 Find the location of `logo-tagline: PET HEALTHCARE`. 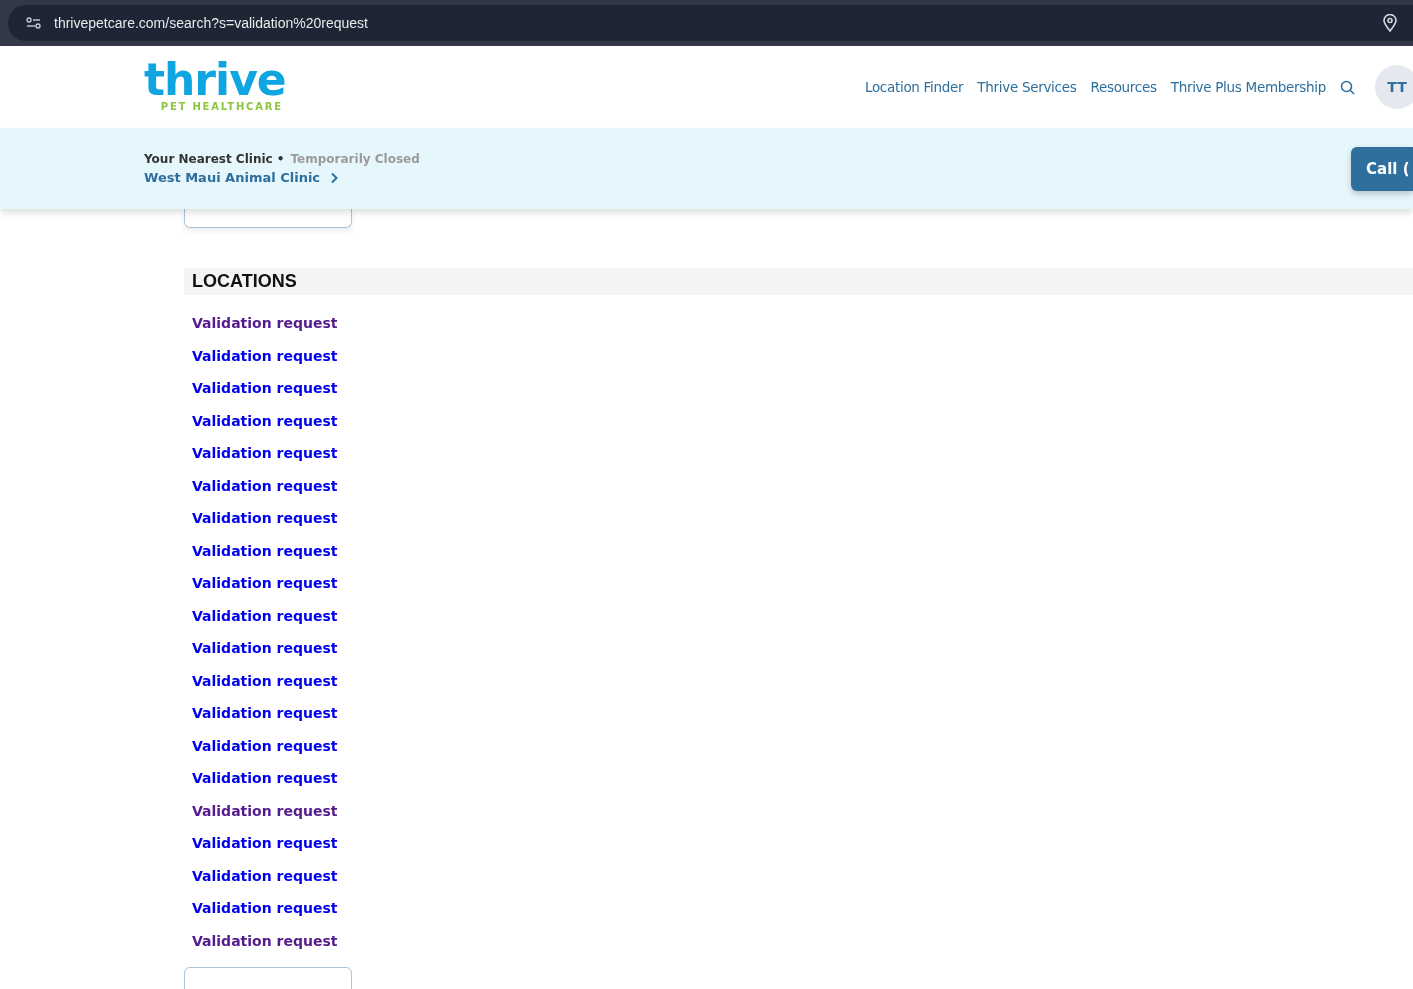

logo-tagline: PET HEALTHCARE is located at coordinates (221, 106).